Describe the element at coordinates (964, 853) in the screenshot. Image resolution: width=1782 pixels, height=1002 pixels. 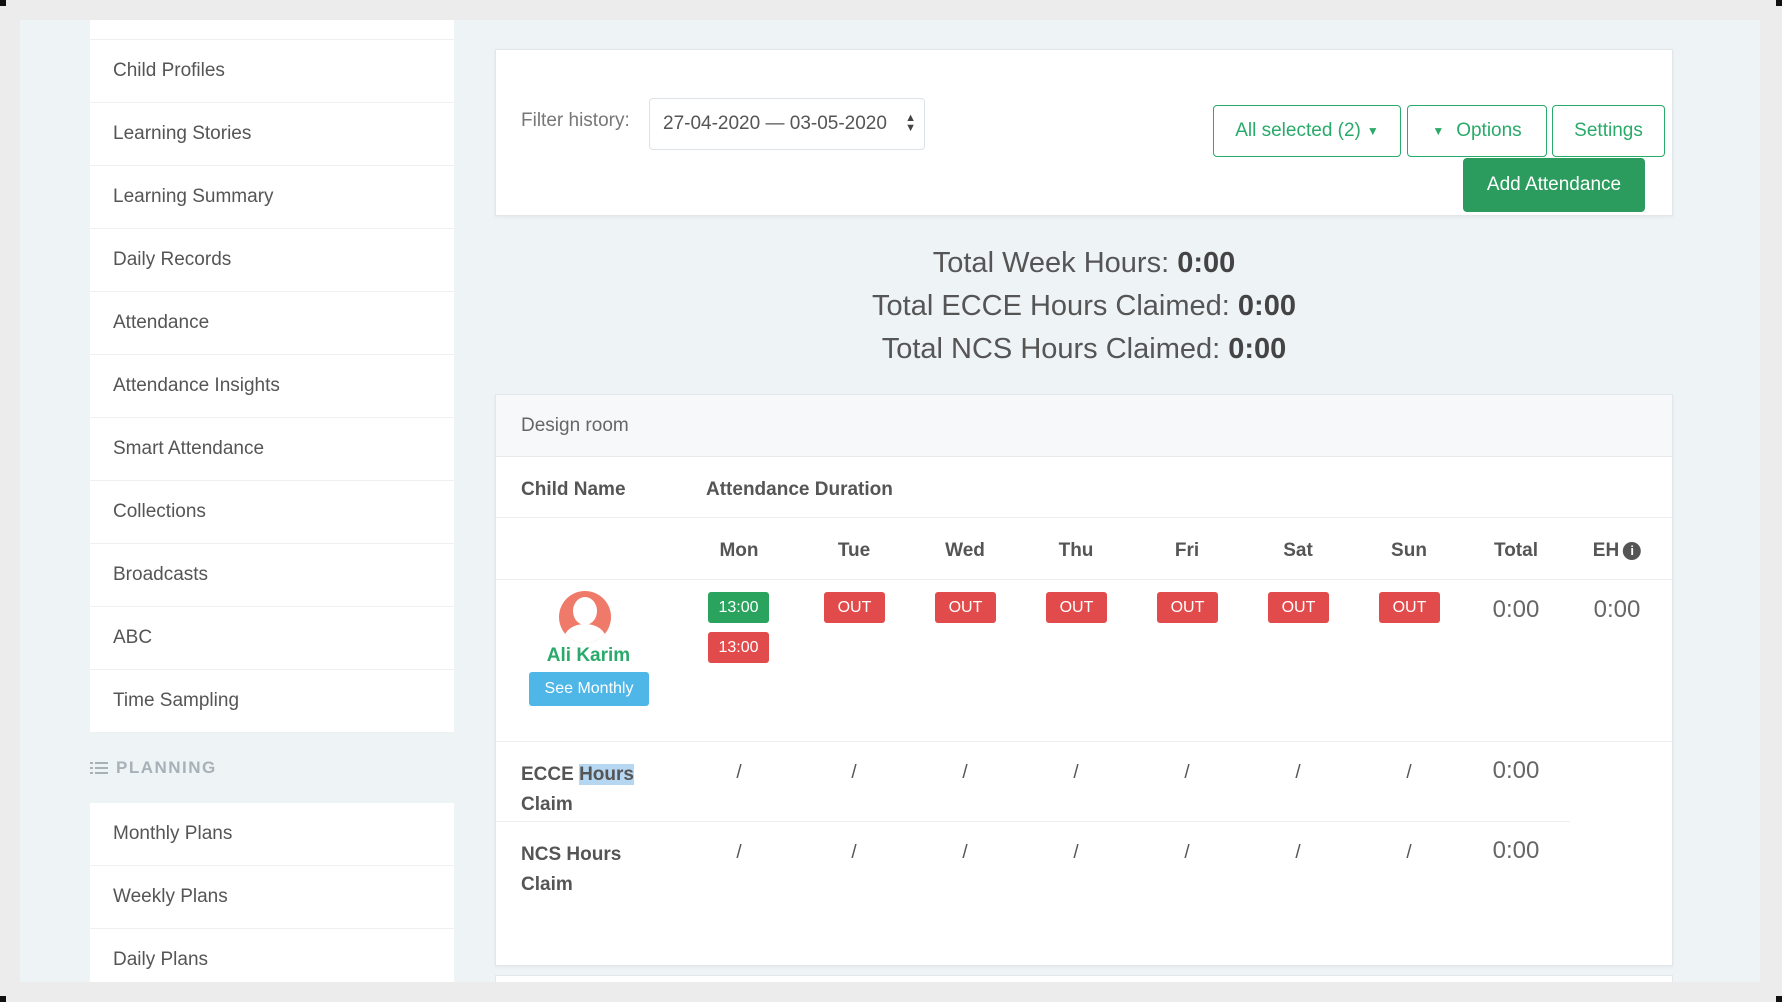
I see `ncs-wed-input: /` at that location.